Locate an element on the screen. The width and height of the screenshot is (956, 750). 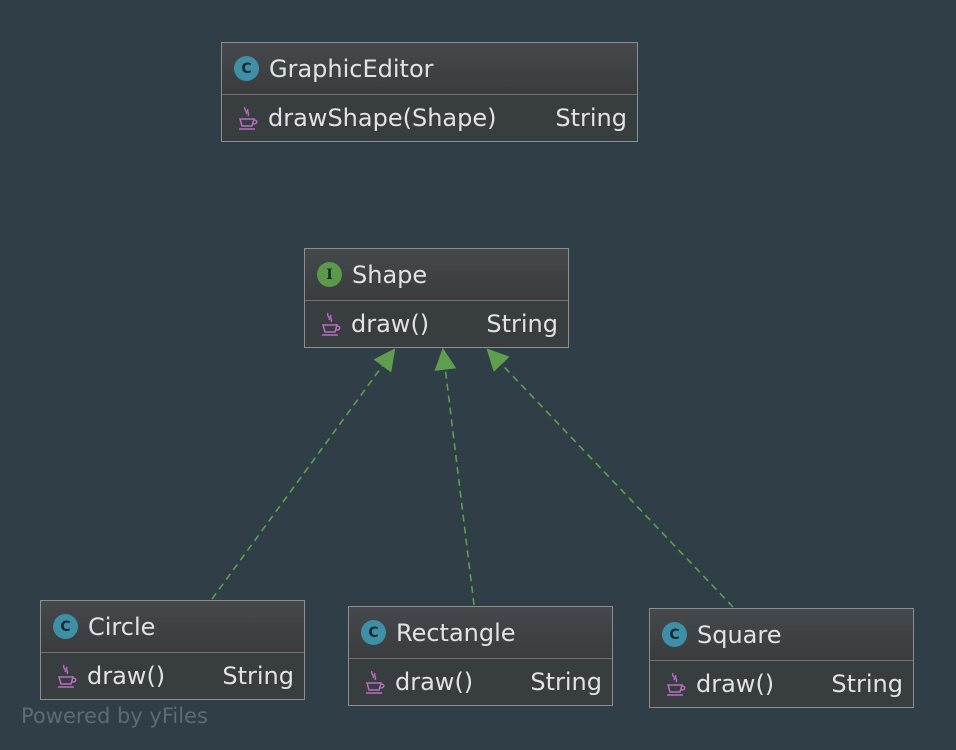
node-header: C GraphicEditor is located at coordinates (429, 69).